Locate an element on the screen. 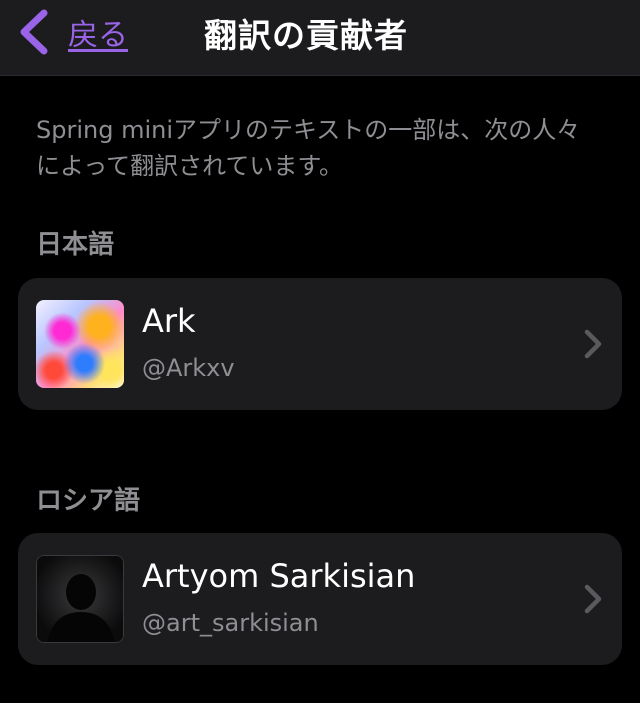  person-silhouette-icon is located at coordinates (80, 599).